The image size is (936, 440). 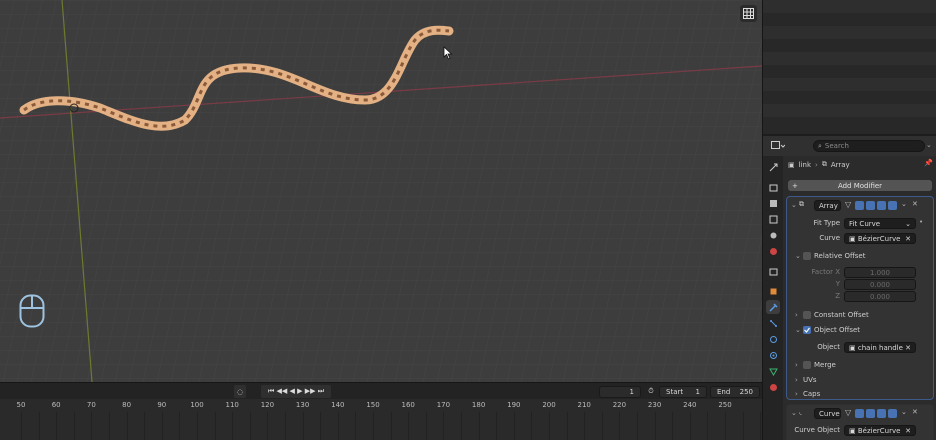 What do you see at coordinates (240, 391) in the screenshot?
I see `keyframe-icon: ◌` at bounding box center [240, 391].